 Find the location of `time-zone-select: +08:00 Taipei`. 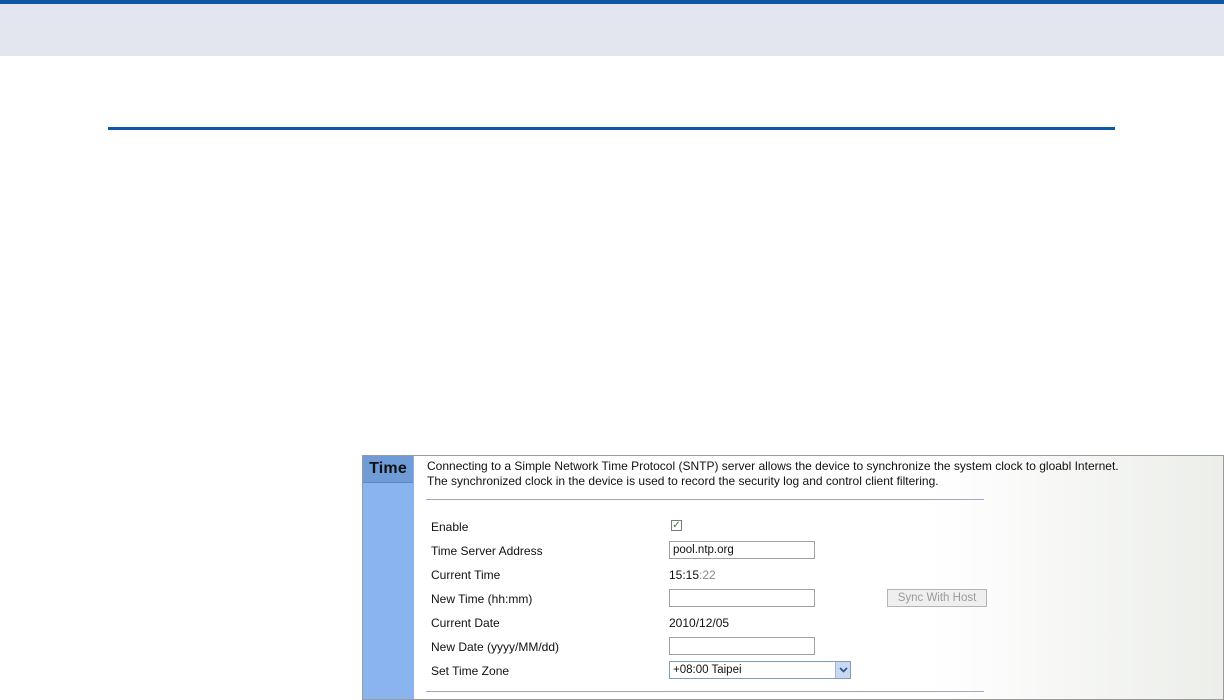

time-zone-select: +08:00 Taipei is located at coordinates (760, 670).